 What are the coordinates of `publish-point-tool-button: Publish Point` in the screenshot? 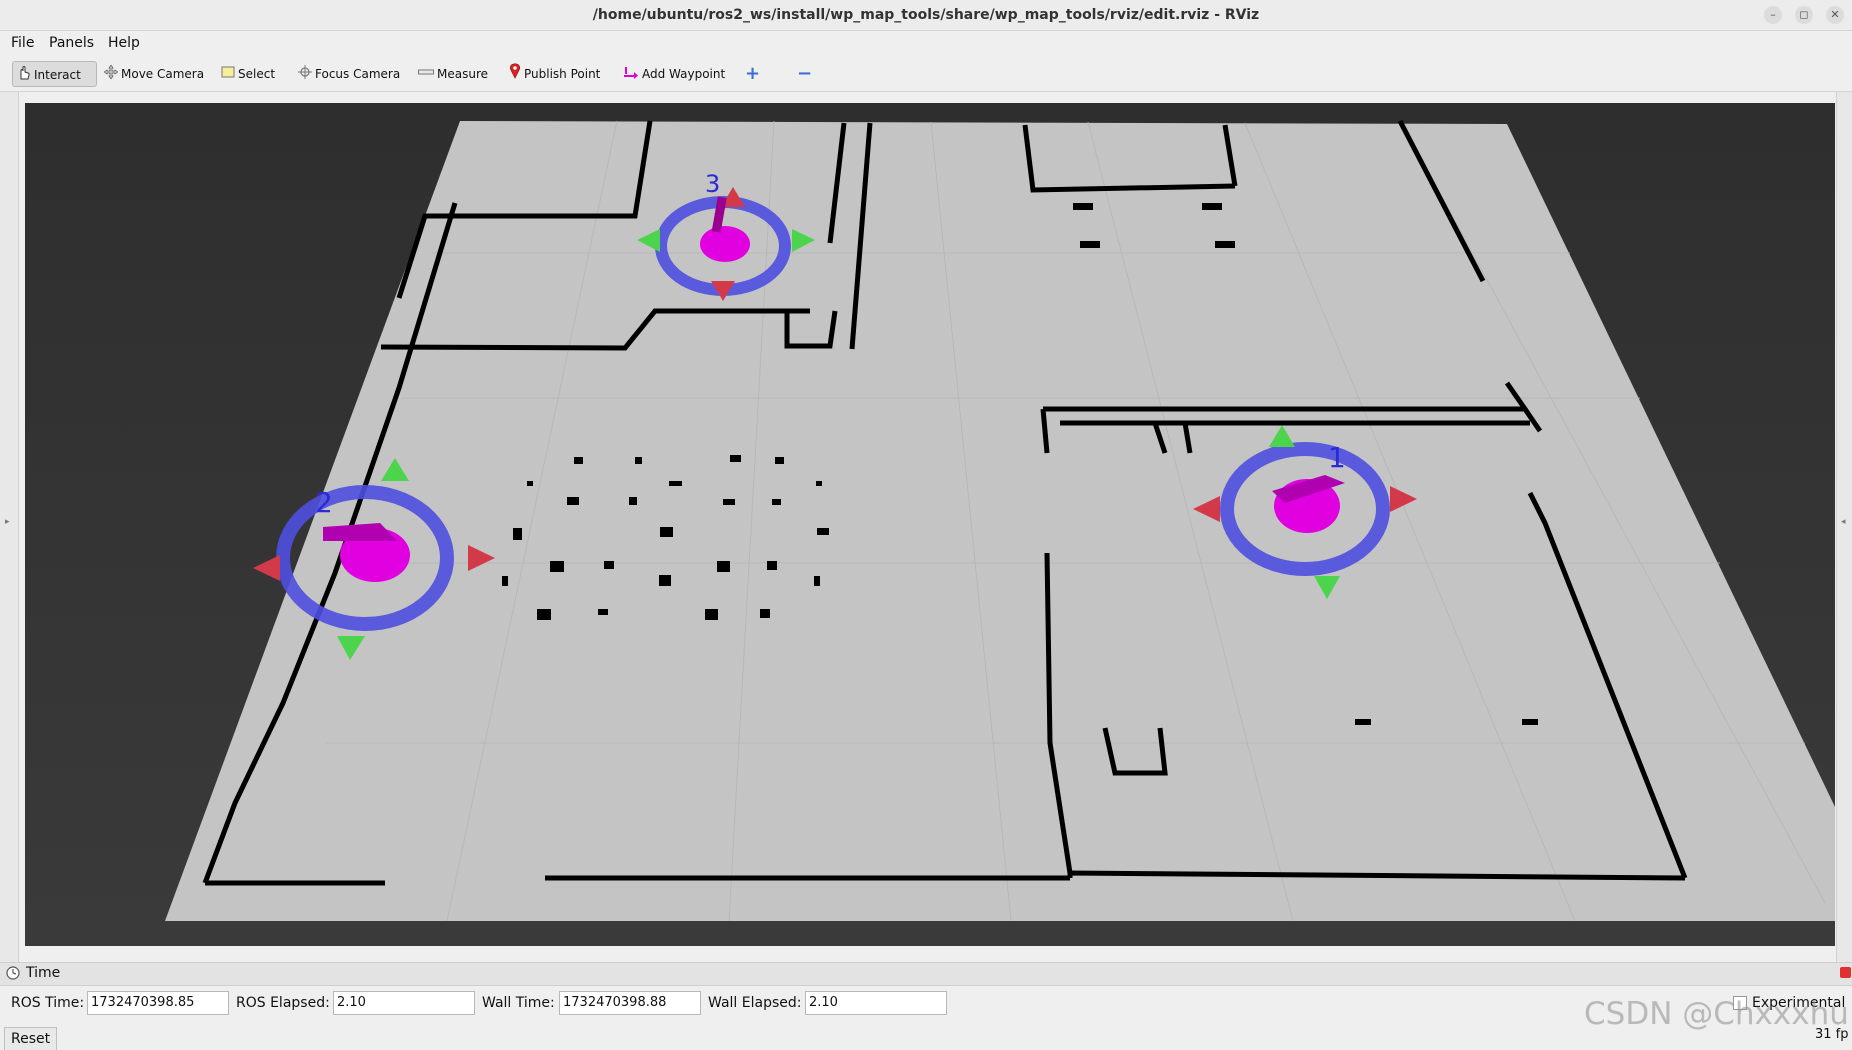 It's located at (554, 74).